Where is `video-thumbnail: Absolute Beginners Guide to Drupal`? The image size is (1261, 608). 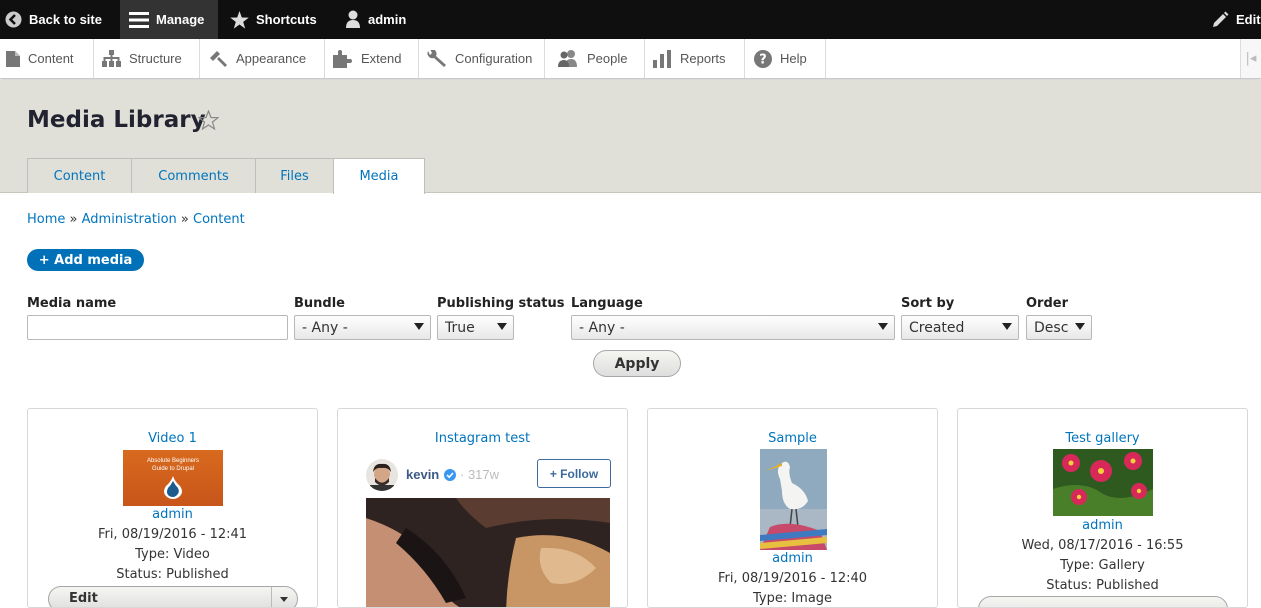 video-thumbnail: Absolute Beginners Guide to Drupal is located at coordinates (173, 478).